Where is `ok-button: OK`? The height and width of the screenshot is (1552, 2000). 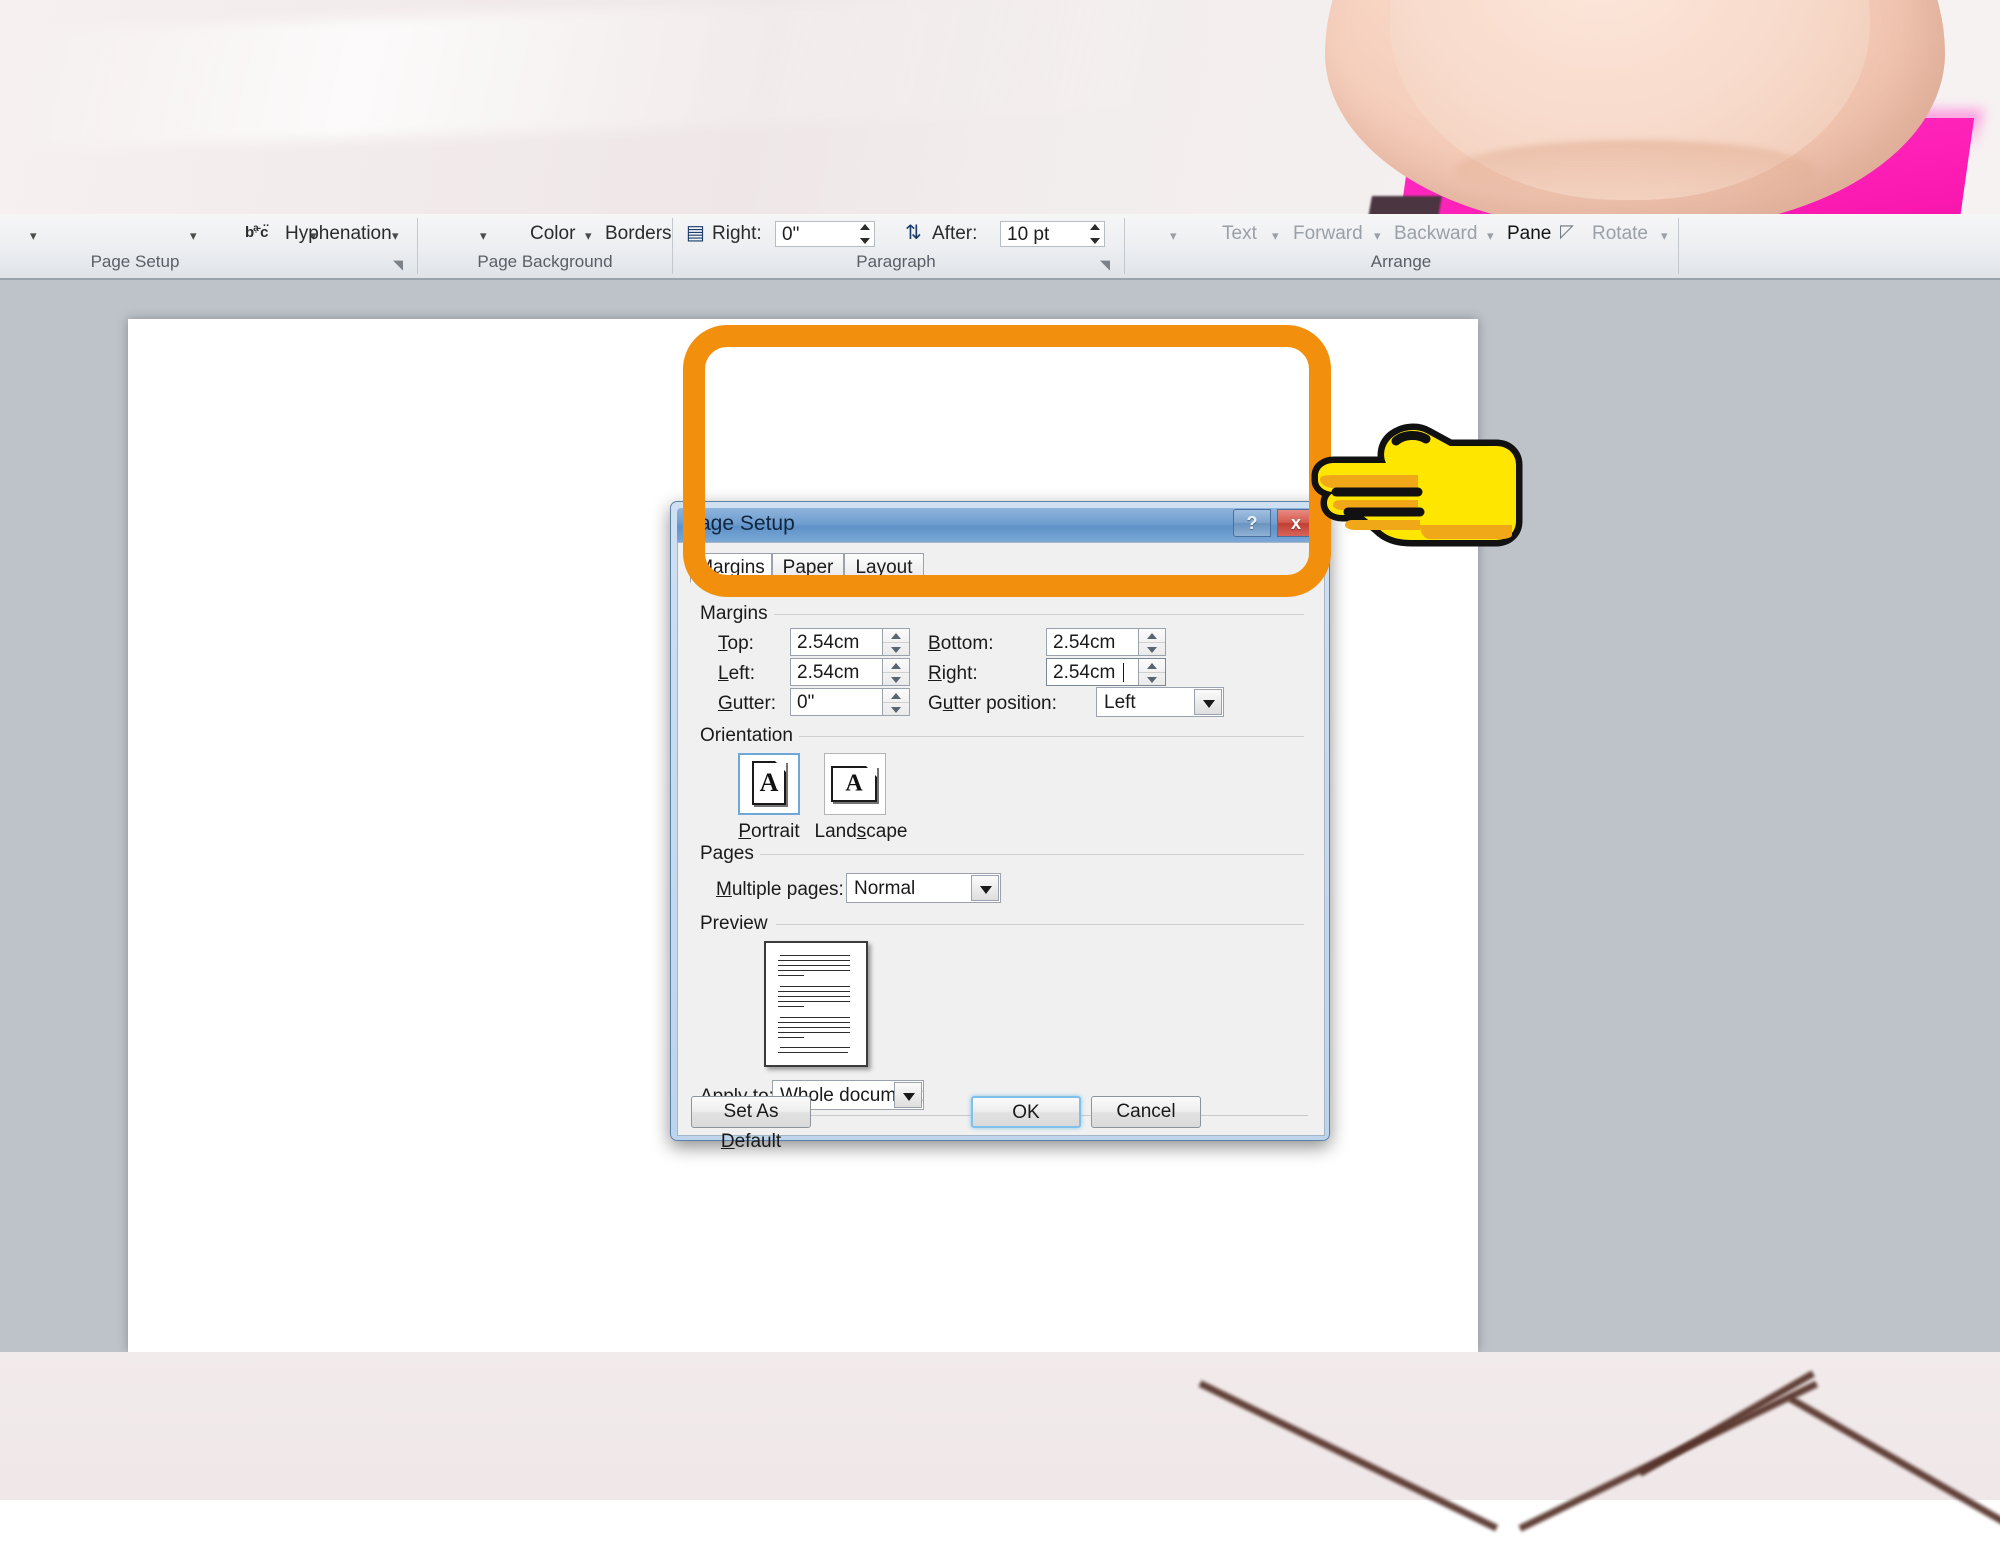 ok-button: OK is located at coordinates (1026, 1112).